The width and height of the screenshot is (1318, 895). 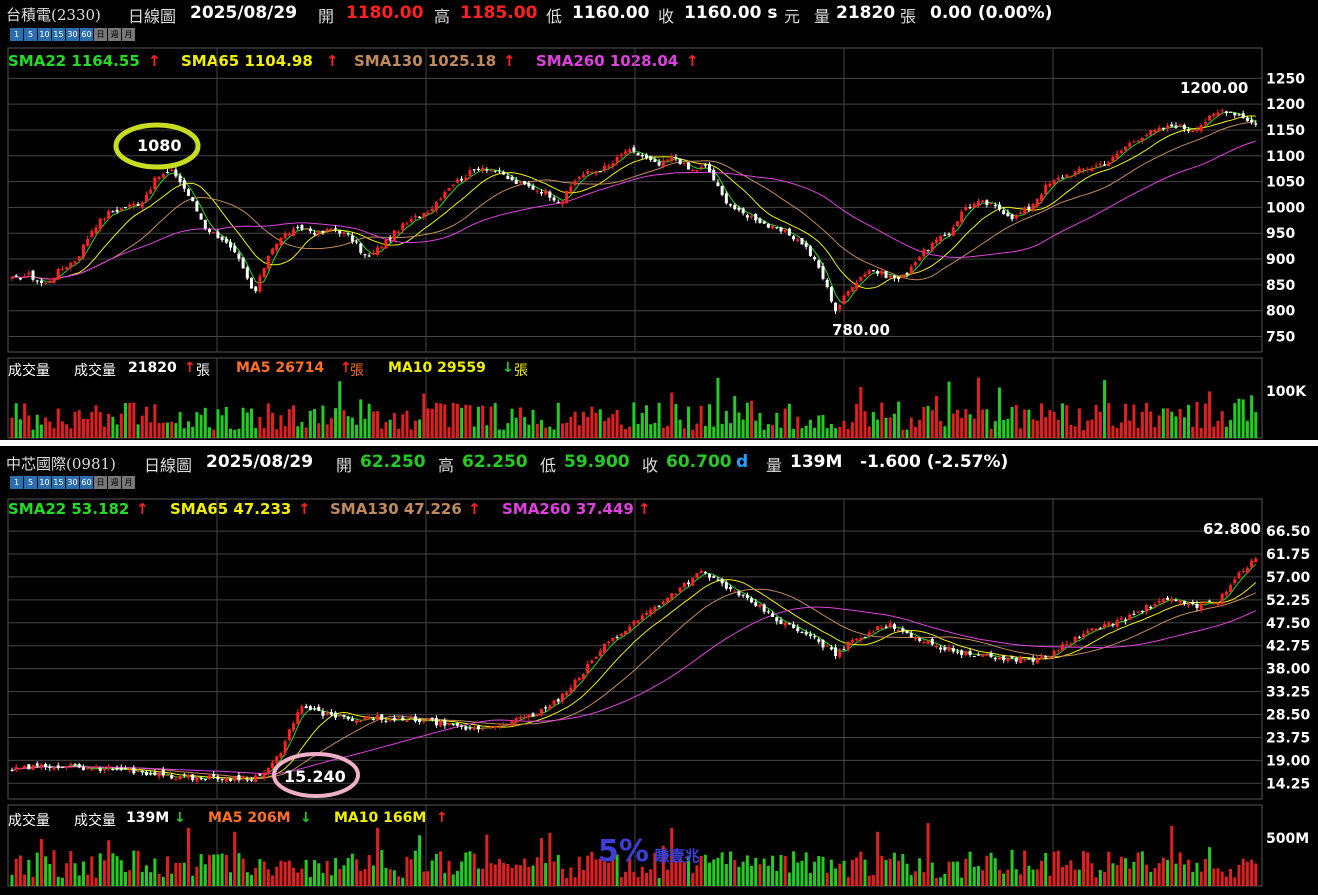 What do you see at coordinates (315, 776) in the screenshot?
I see `annotation-circle-label: 15.240` at bounding box center [315, 776].